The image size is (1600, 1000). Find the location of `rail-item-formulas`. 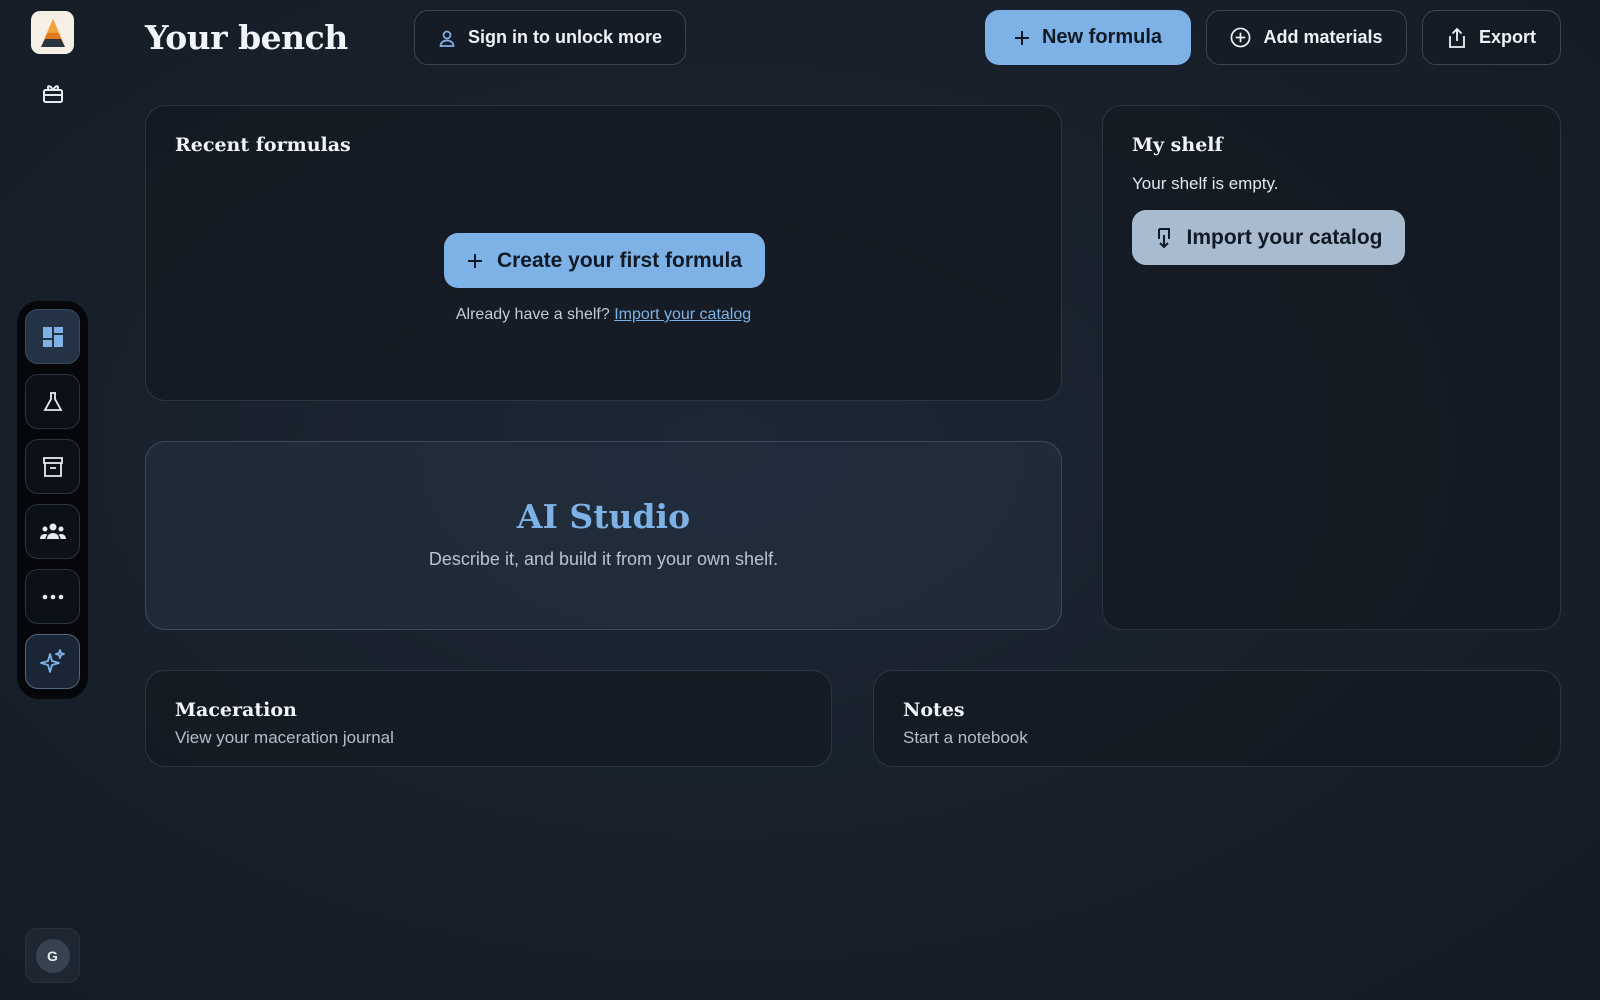

rail-item-formulas is located at coordinates (52, 401).